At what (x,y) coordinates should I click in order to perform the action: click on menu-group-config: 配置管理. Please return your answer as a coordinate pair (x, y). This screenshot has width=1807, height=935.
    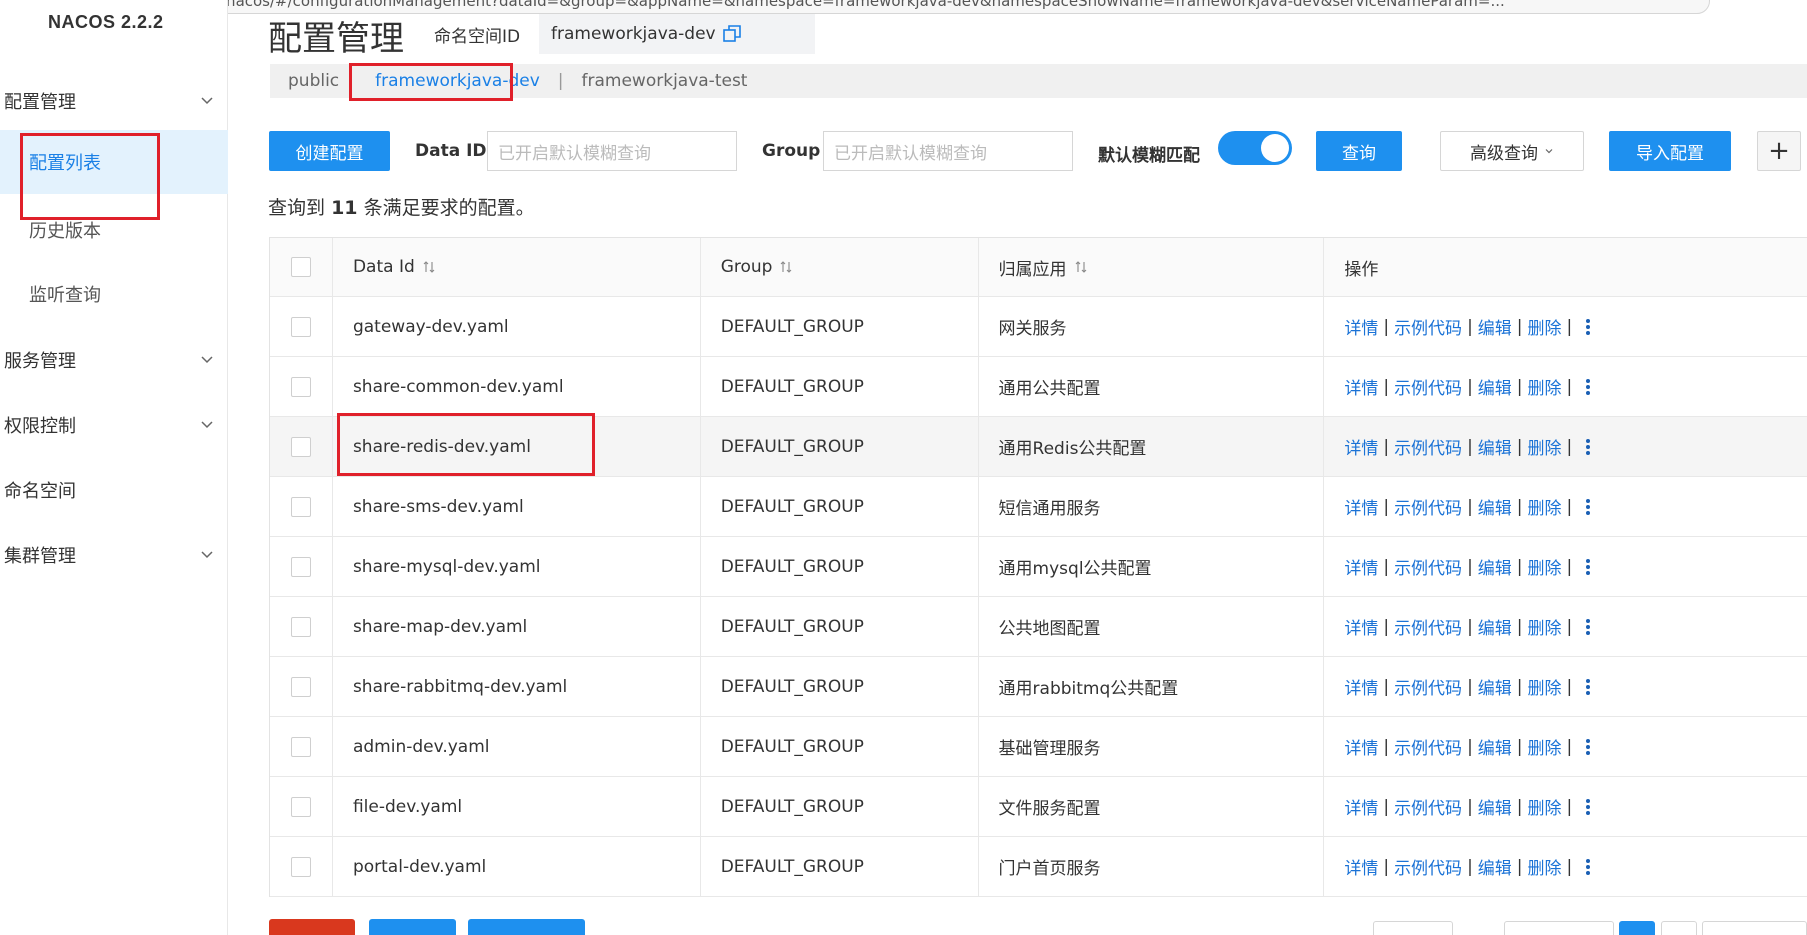
    Looking at the image, I should click on (114, 101).